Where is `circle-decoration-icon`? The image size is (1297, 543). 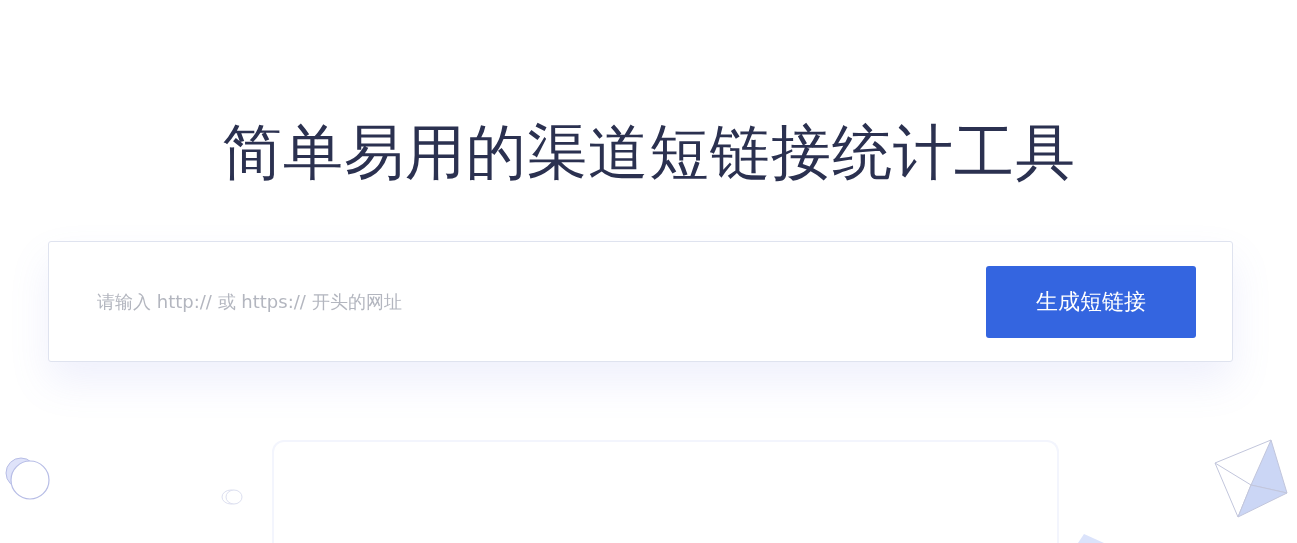
circle-decoration-icon is located at coordinates (27, 478).